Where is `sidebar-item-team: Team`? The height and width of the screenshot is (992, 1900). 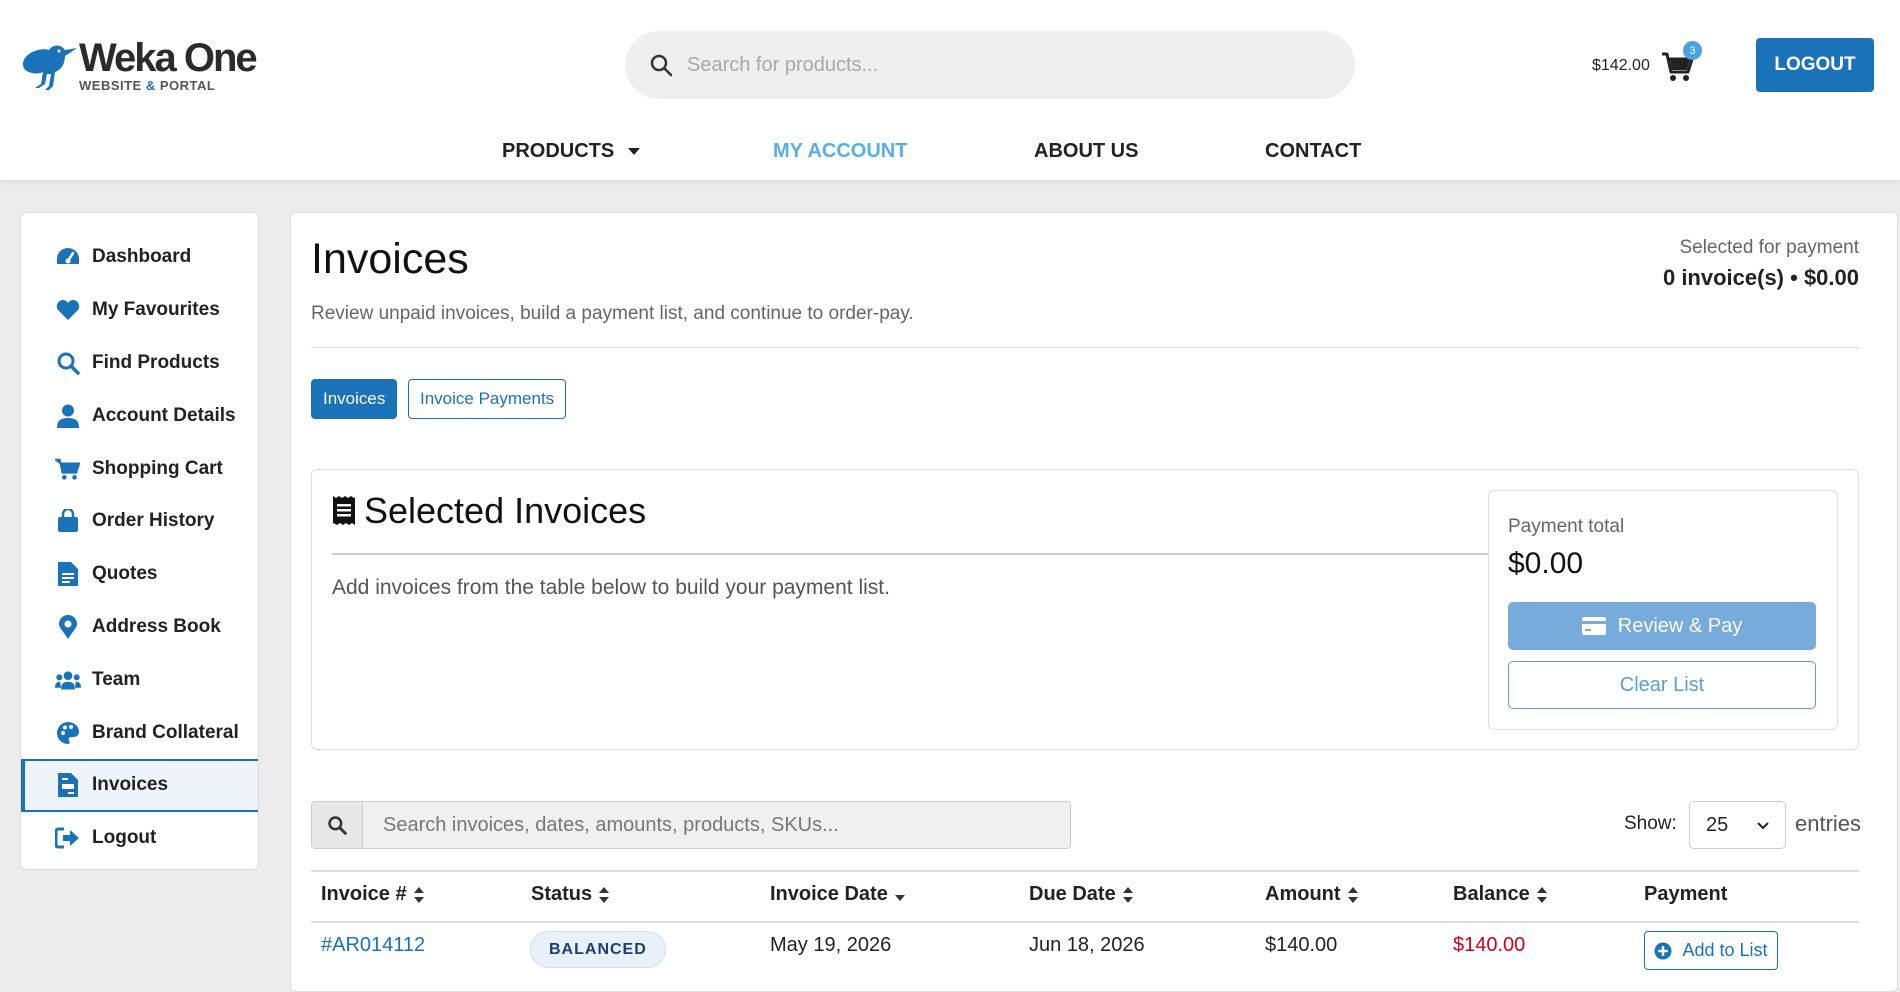 sidebar-item-team: Team is located at coordinates (139, 679).